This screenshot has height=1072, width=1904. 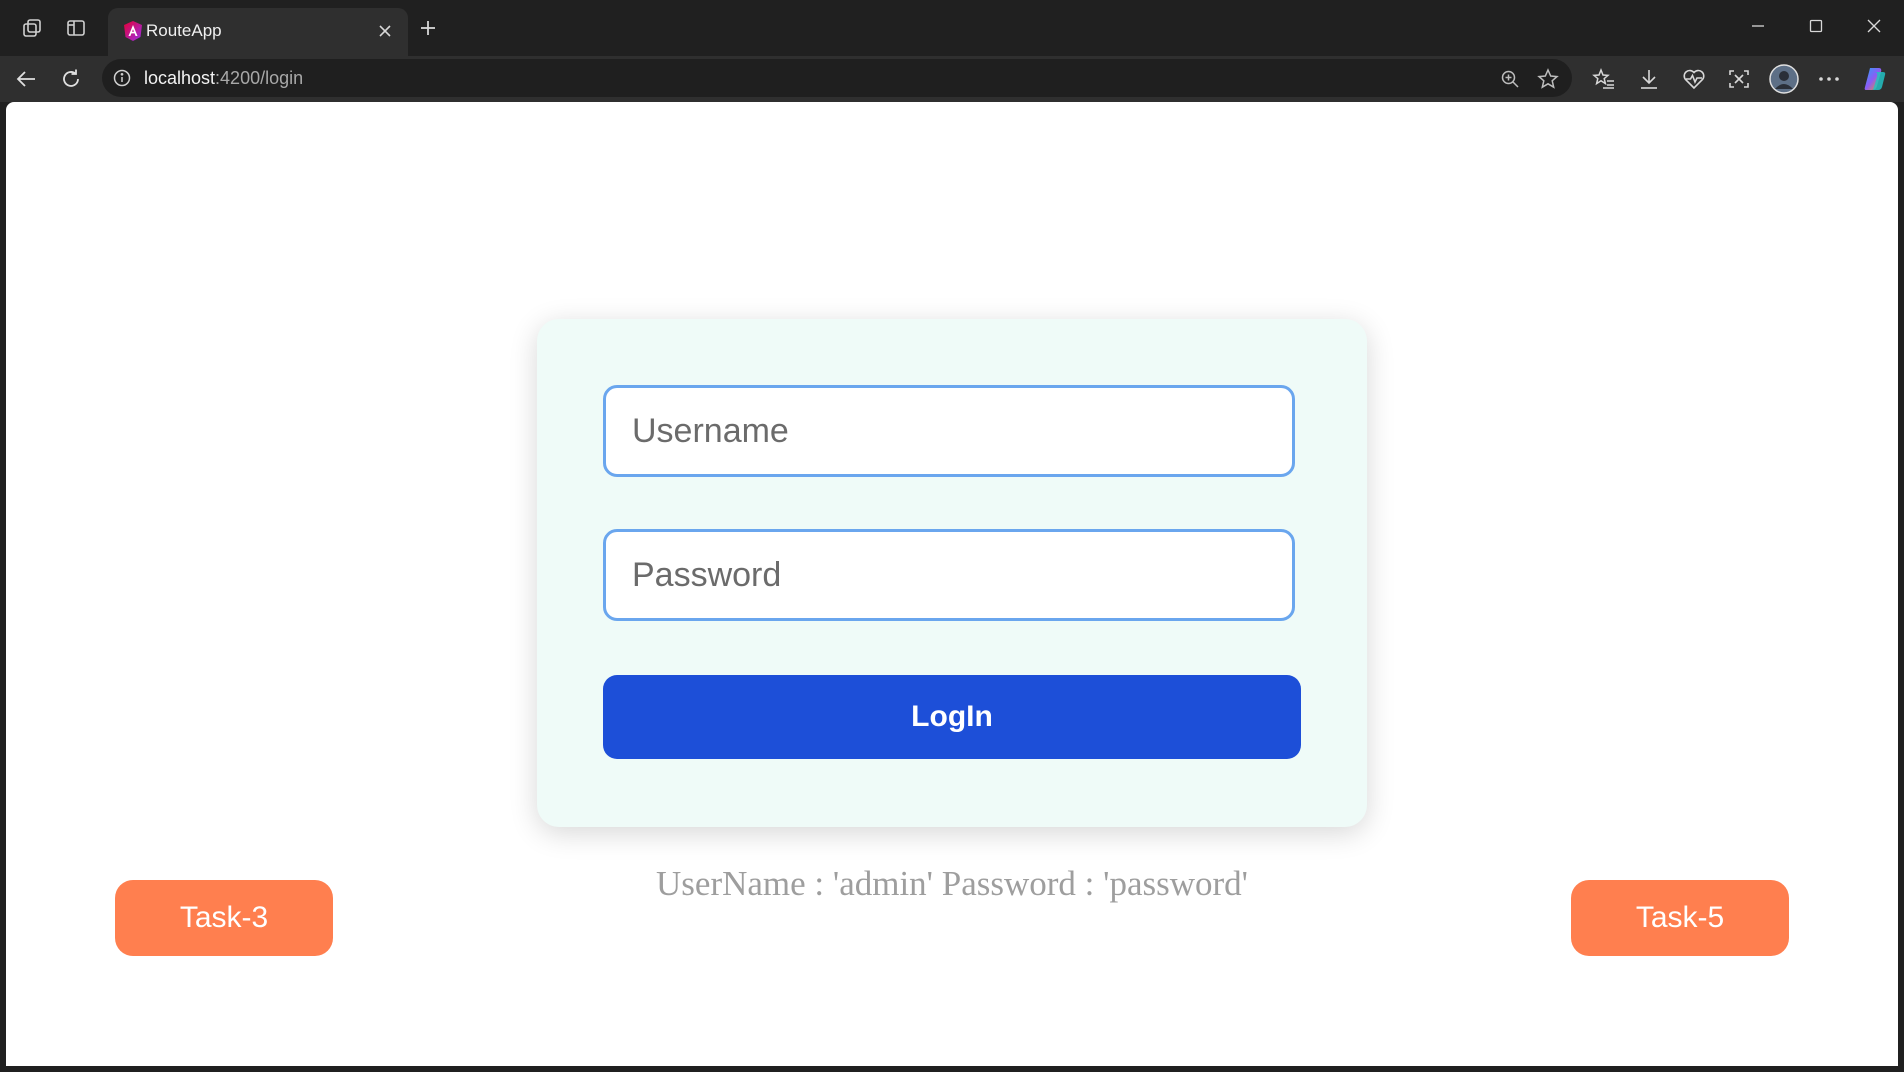 I want to click on more-icon, so click(x=1829, y=79).